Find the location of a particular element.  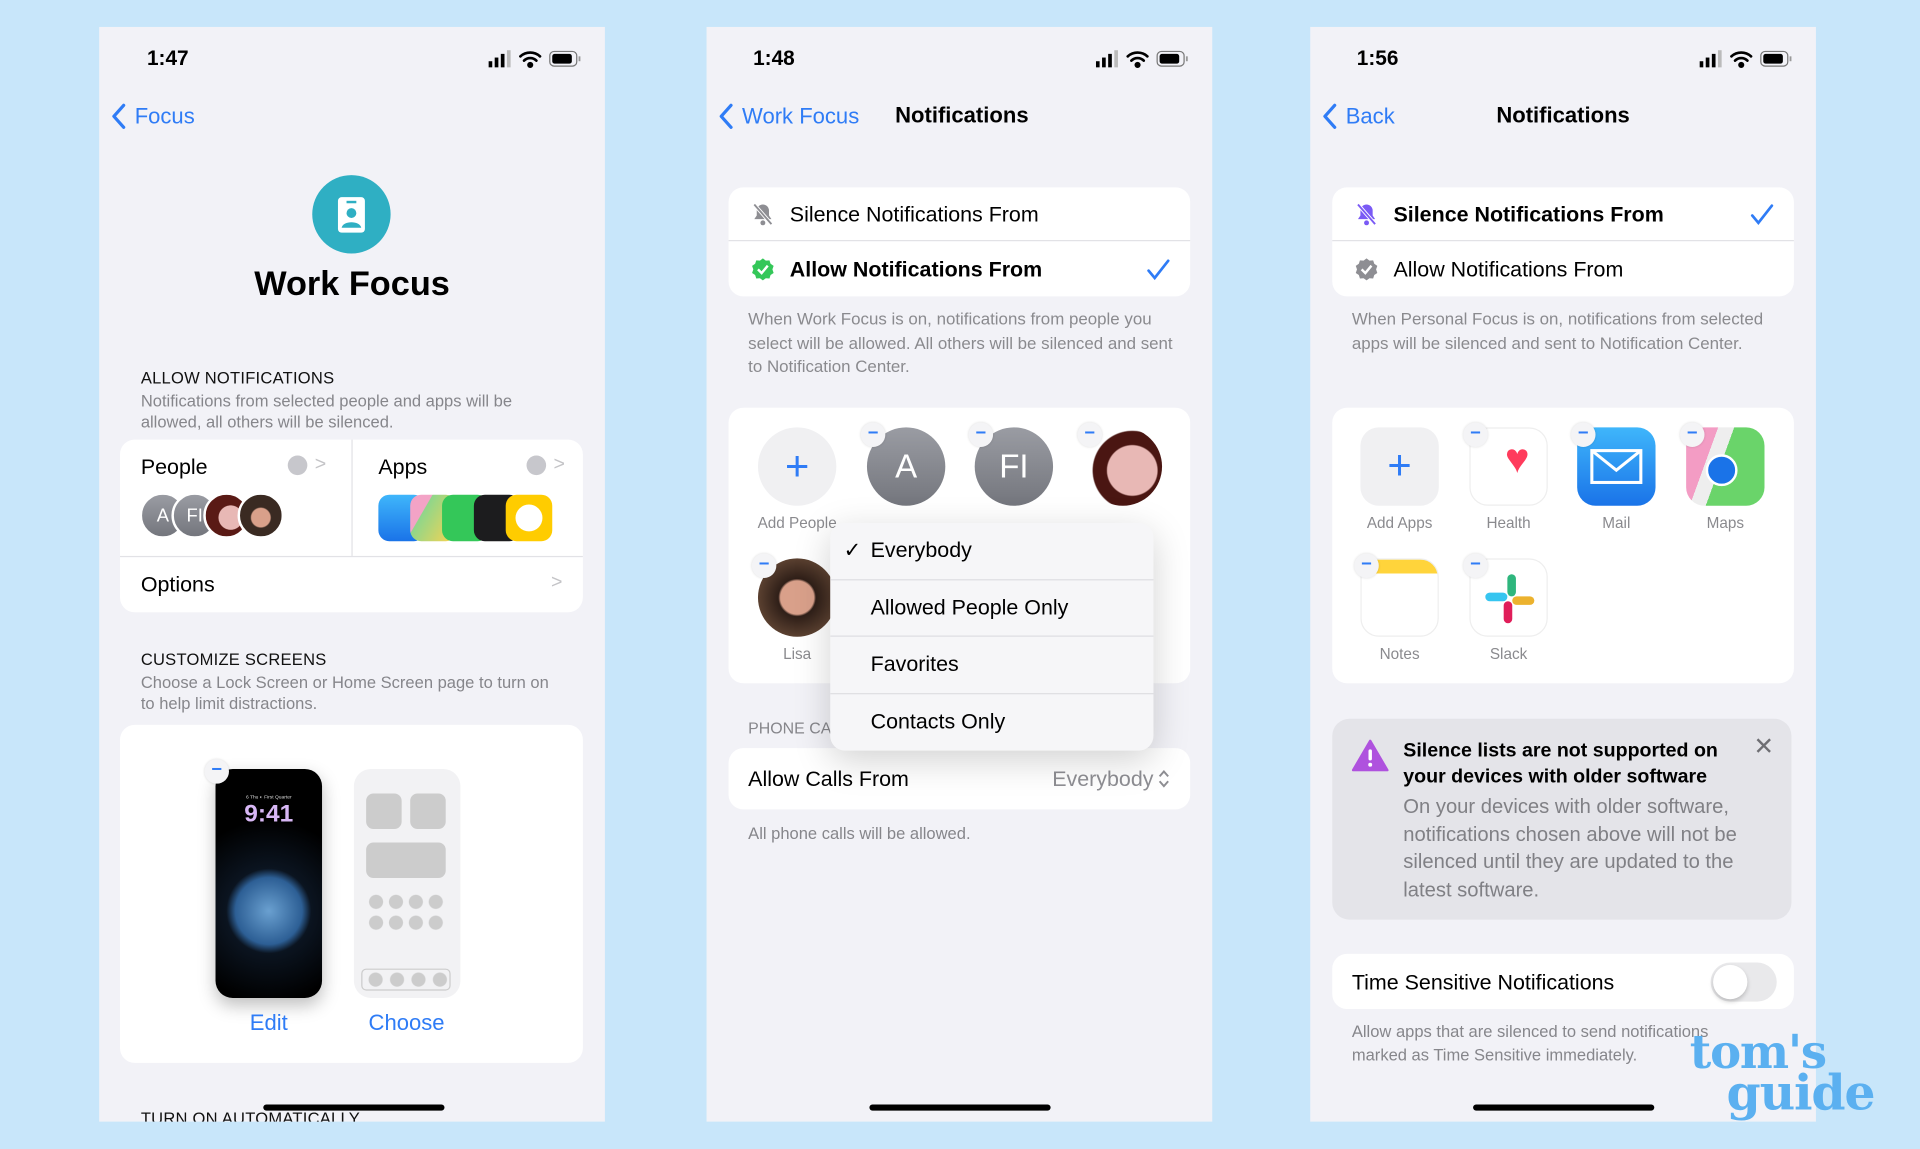

apps-button: Apps > is located at coordinates (468, 498).